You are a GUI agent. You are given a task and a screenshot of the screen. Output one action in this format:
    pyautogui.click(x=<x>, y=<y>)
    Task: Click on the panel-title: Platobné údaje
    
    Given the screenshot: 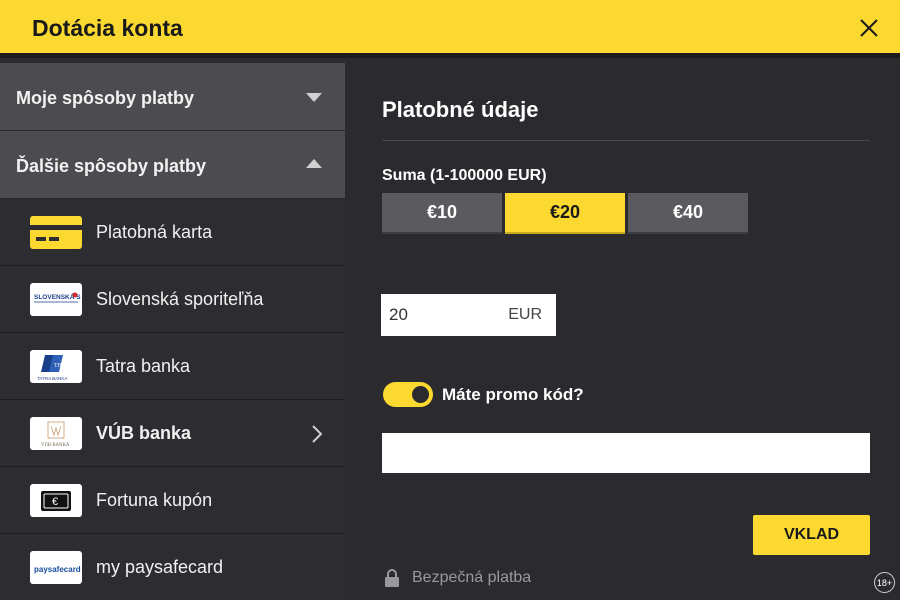 What is the action you would take?
    pyautogui.click(x=460, y=109)
    